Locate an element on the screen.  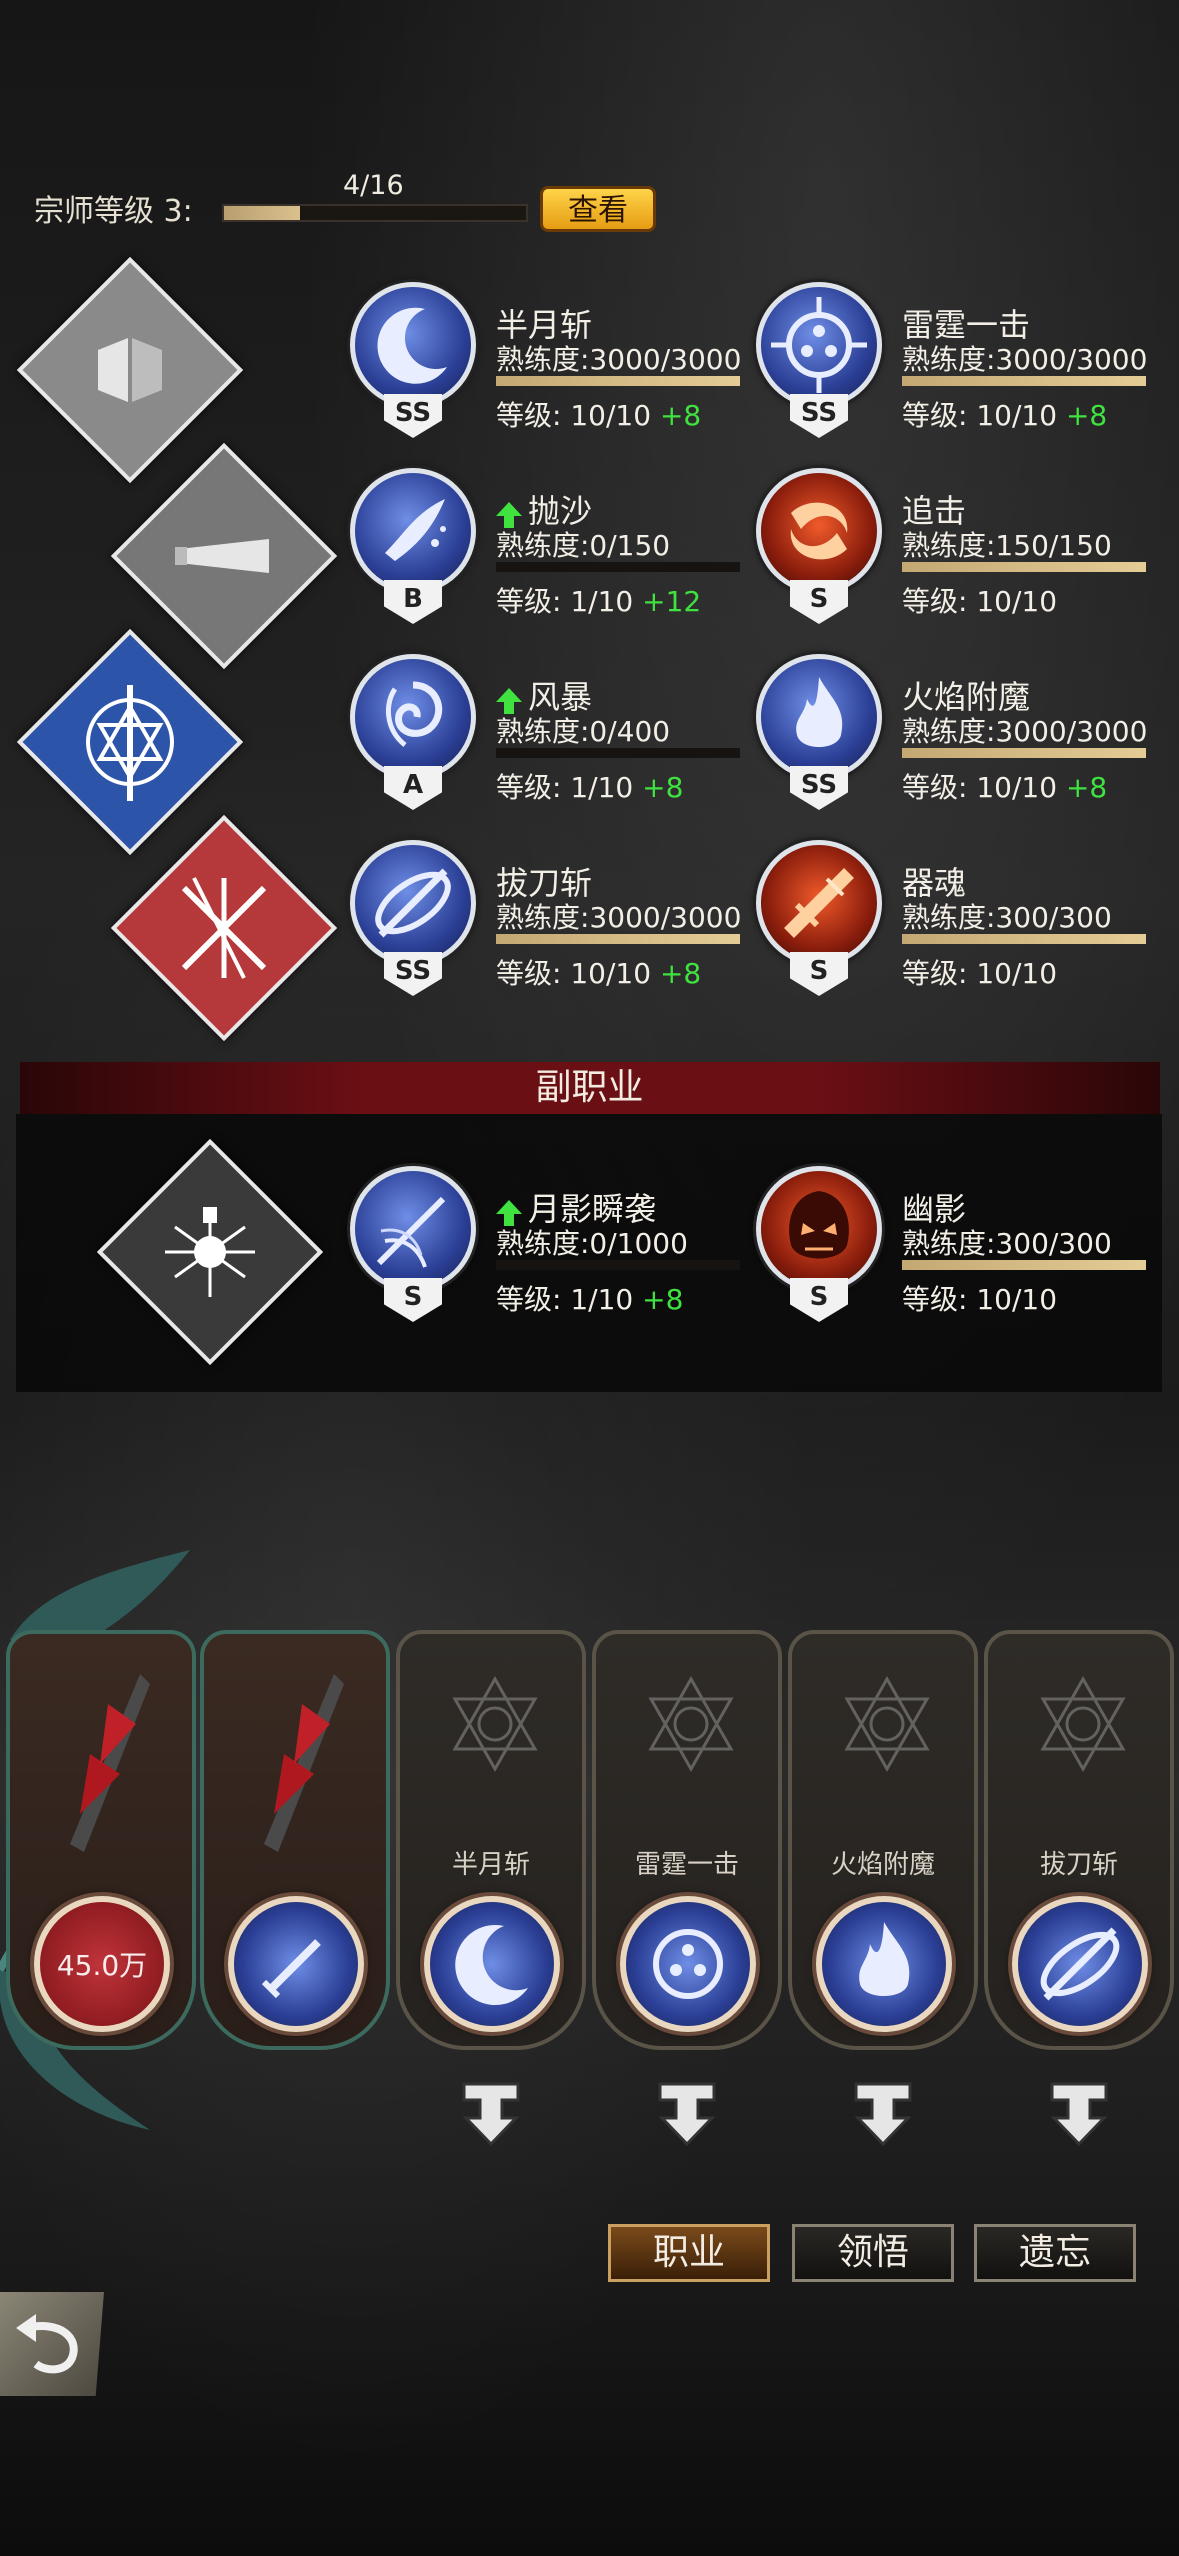
skill-card: B 抛沙 熟练度:0/150 等级: 1/10 +12 is located at coordinates (550, 553).